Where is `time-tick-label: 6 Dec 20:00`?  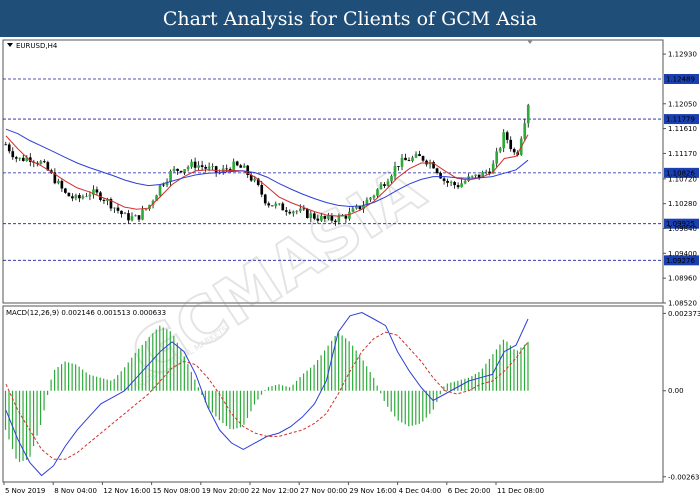 time-tick-label: 6 Dec 20:00 is located at coordinates (469, 491).